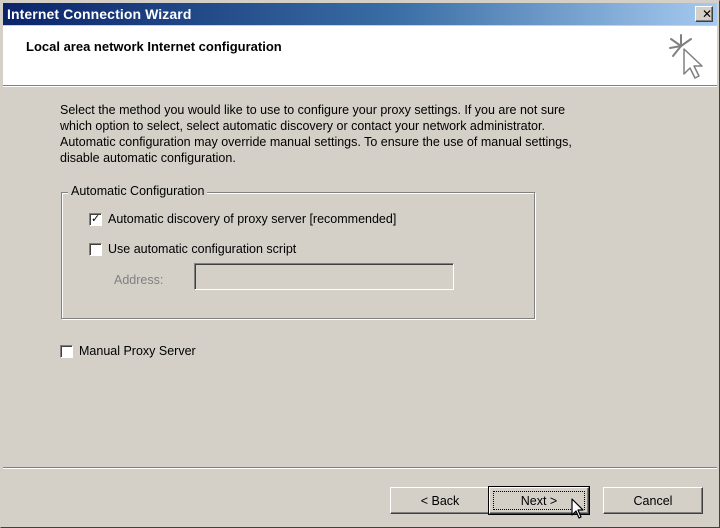  I want to click on title-bar: Internet Connection Wizard ✕, so click(360, 14).